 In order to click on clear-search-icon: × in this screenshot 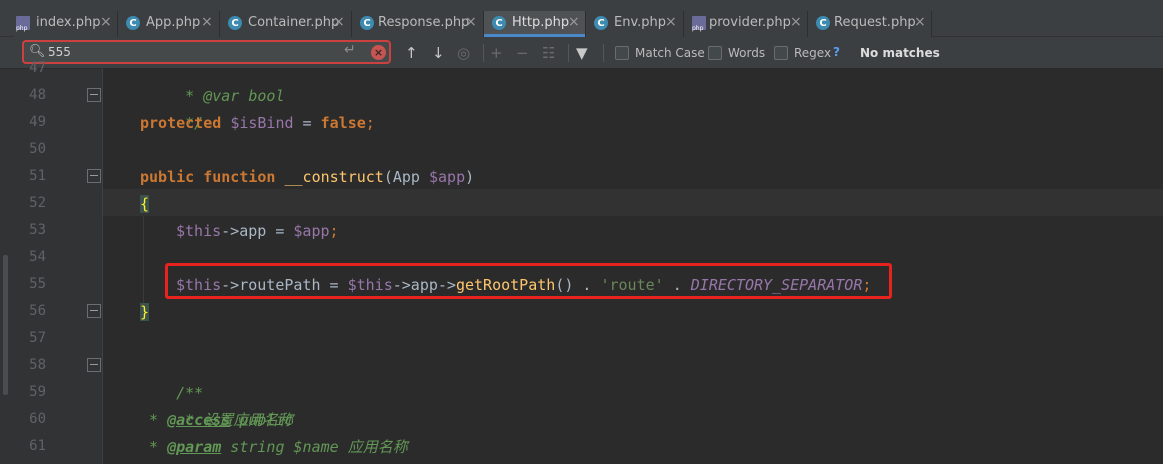, I will do `click(378, 52)`.